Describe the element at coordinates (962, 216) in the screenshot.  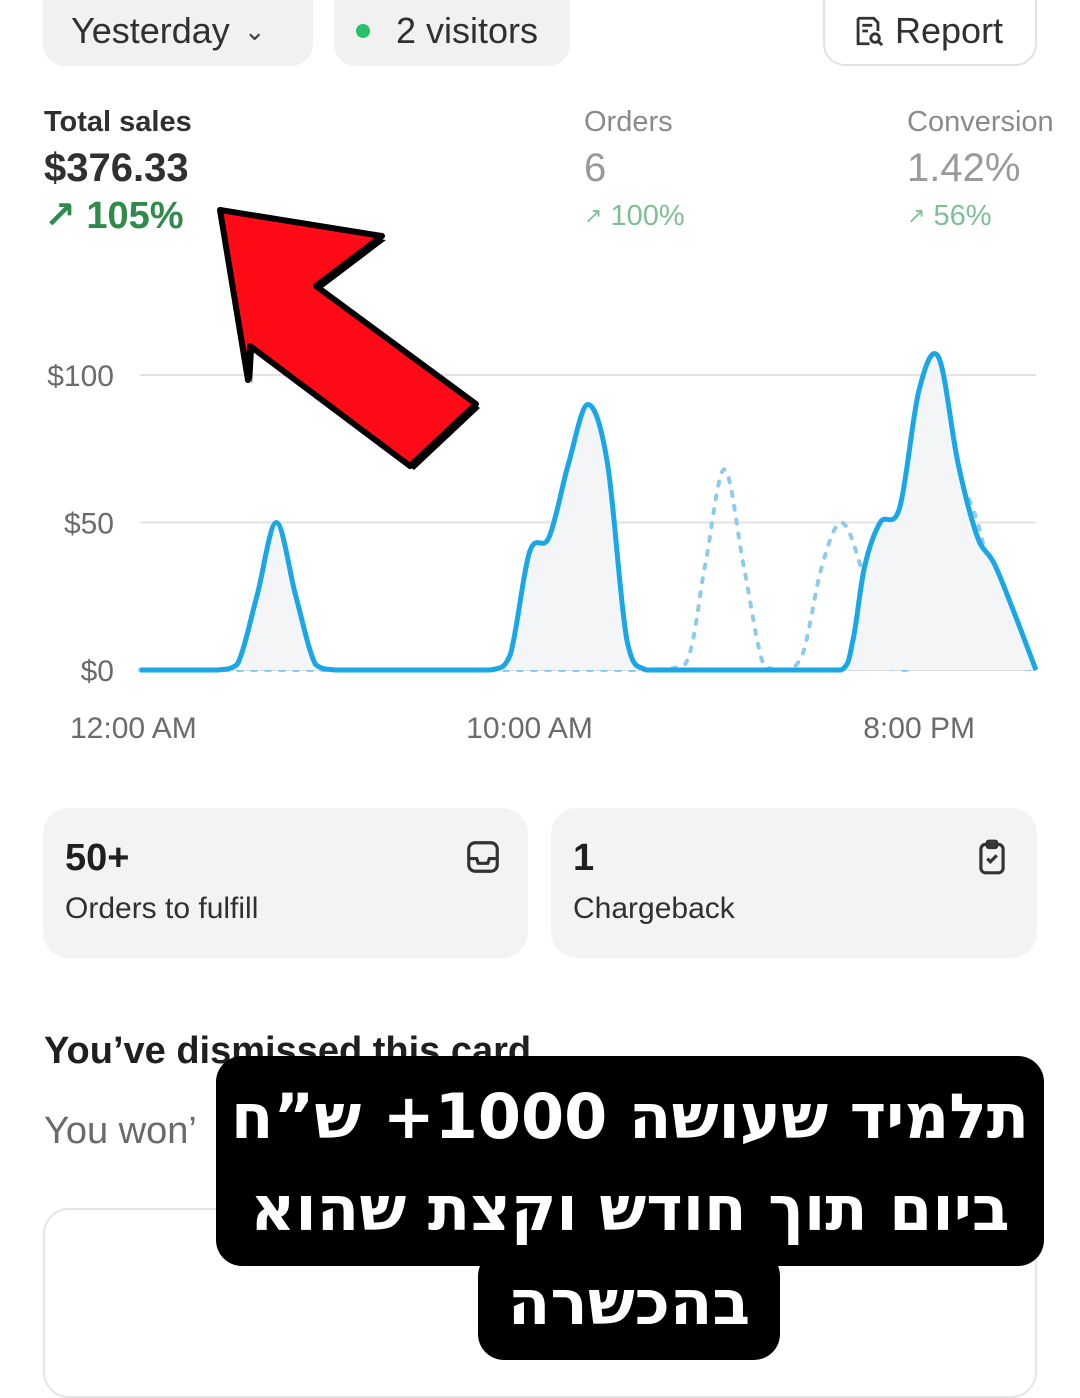
I see `metric-change: 56%` at that location.